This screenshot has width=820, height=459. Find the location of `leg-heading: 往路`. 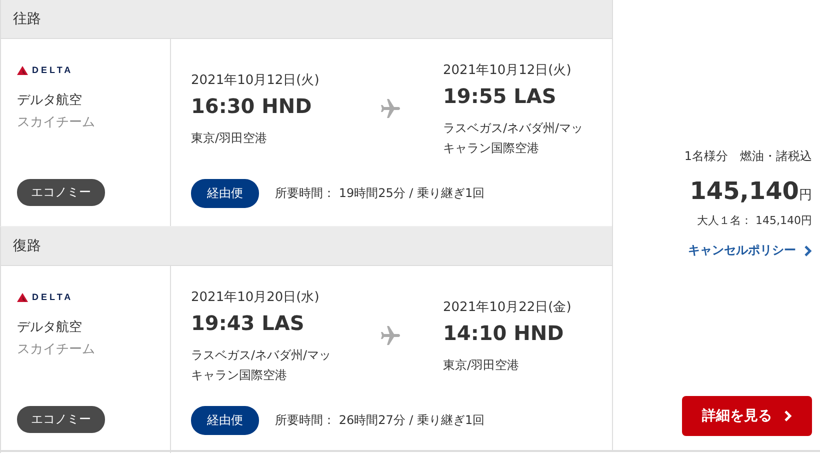

leg-heading: 往路 is located at coordinates (306, 19).